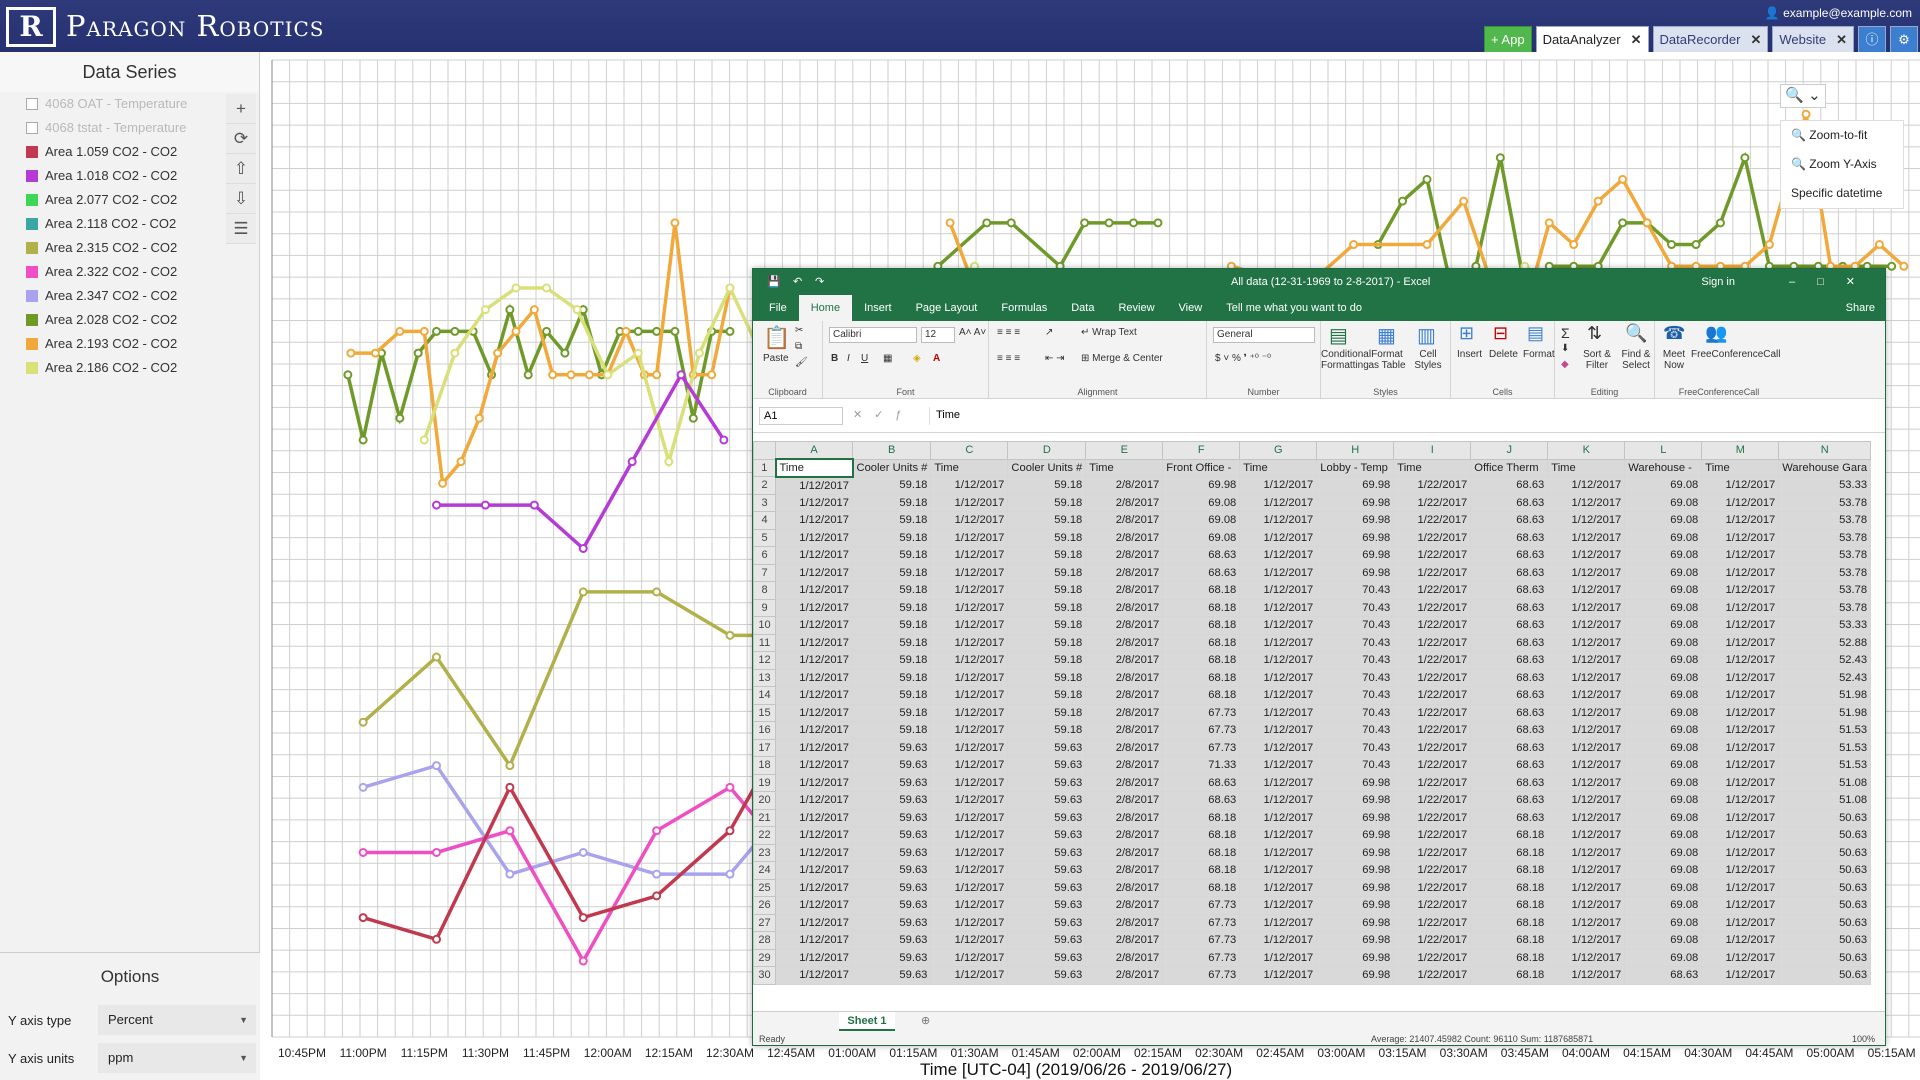 This screenshot has width=1920, height=1080. I want to click on header-cell: Warehouse -, so click(1663, 467).